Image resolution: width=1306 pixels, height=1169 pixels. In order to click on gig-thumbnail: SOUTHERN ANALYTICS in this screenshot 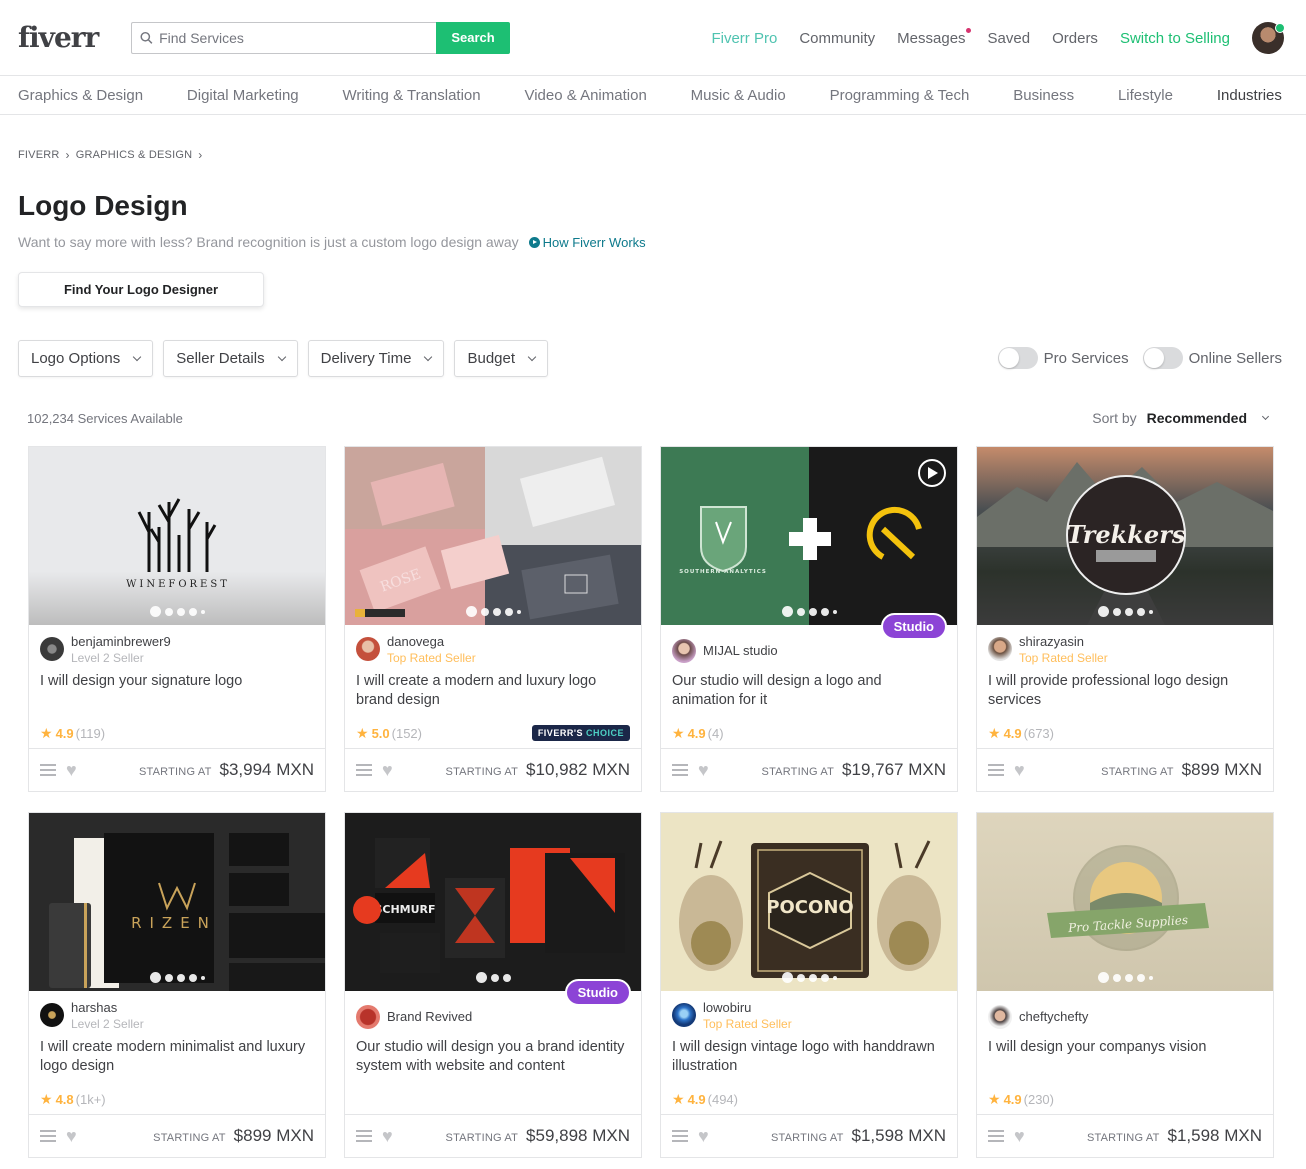, I will do `click(809, 536)`.